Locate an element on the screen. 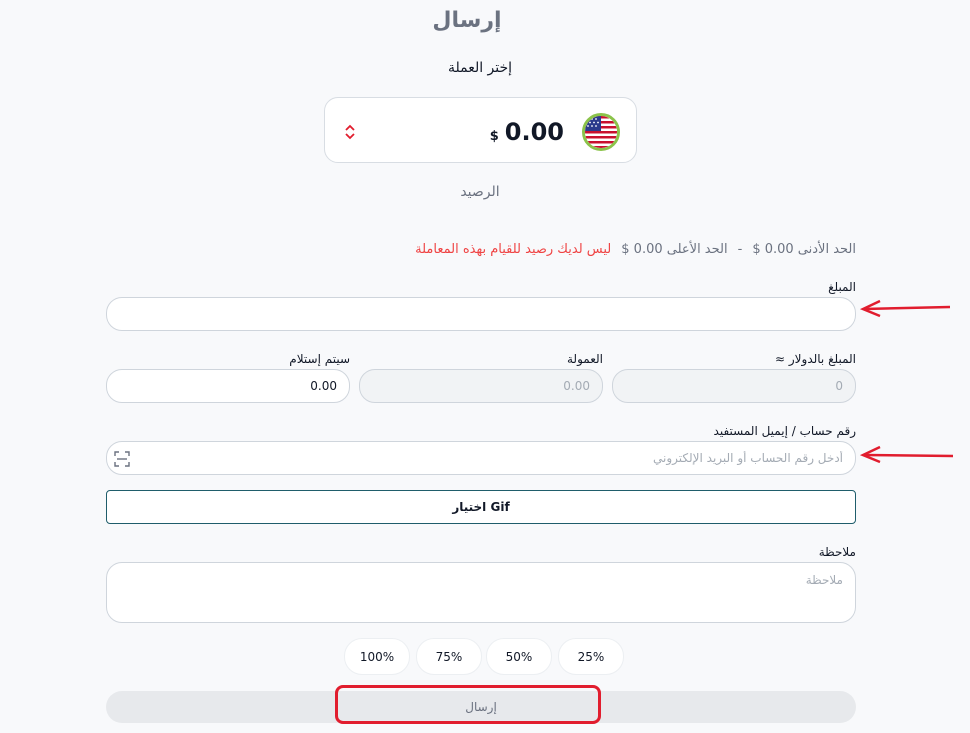 The height and width of the screenshot is (733, 970). min-limit: الحد الأدنى 0.00 $ is located at coordinates (804, 249).